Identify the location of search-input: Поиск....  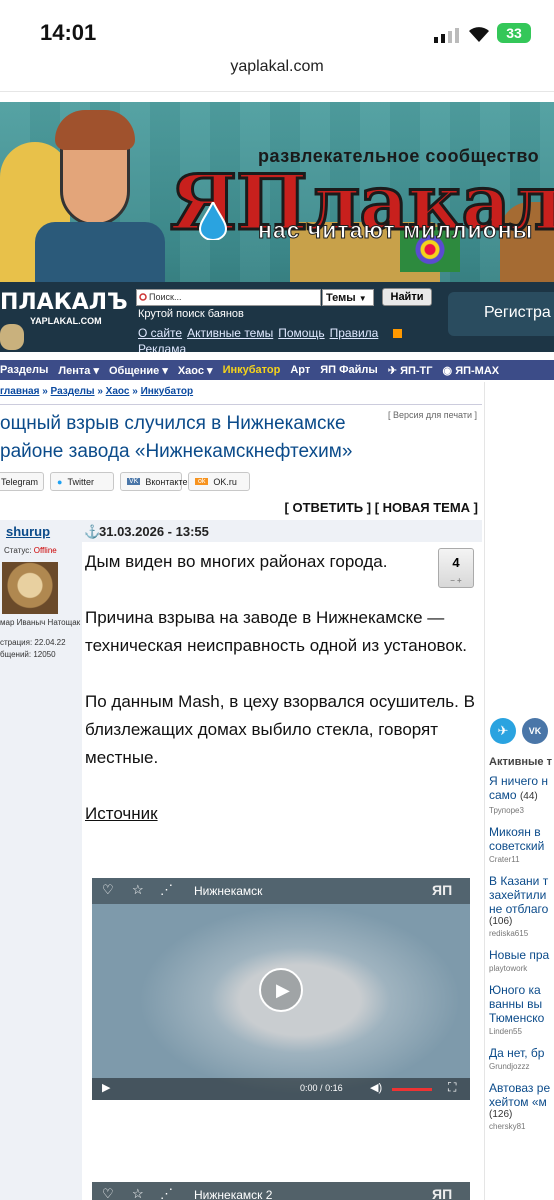
(228, 297).